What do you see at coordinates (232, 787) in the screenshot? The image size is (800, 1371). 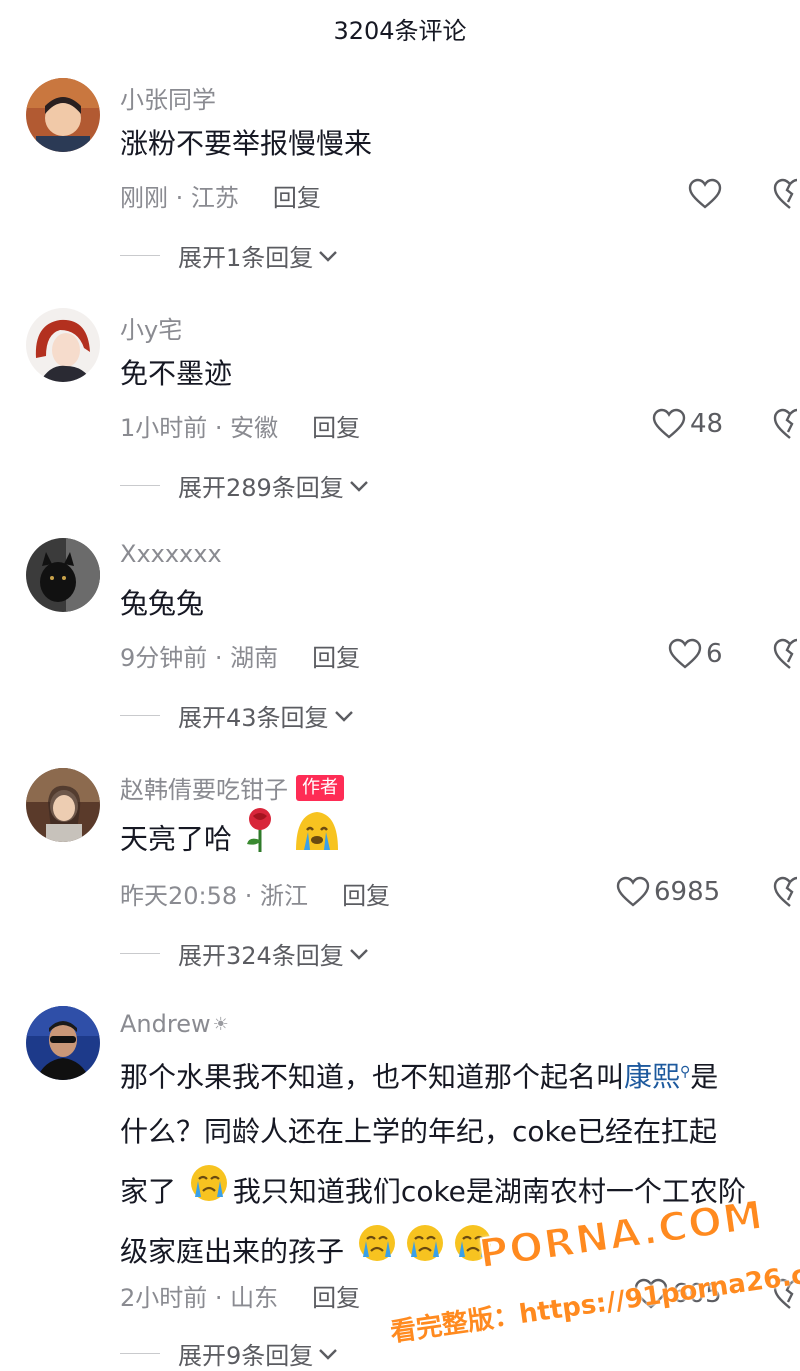 I see `username: 赵韩倩要吃钳子 作者` at bounding box center [232, 787].